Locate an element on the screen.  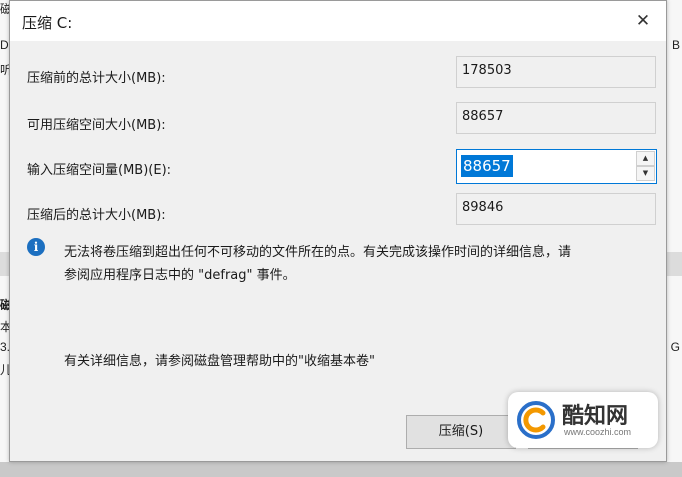
info-message-line2: 参阅应用程序日志中的 "defrag" 事件。 is located at coordinates (180, 275).